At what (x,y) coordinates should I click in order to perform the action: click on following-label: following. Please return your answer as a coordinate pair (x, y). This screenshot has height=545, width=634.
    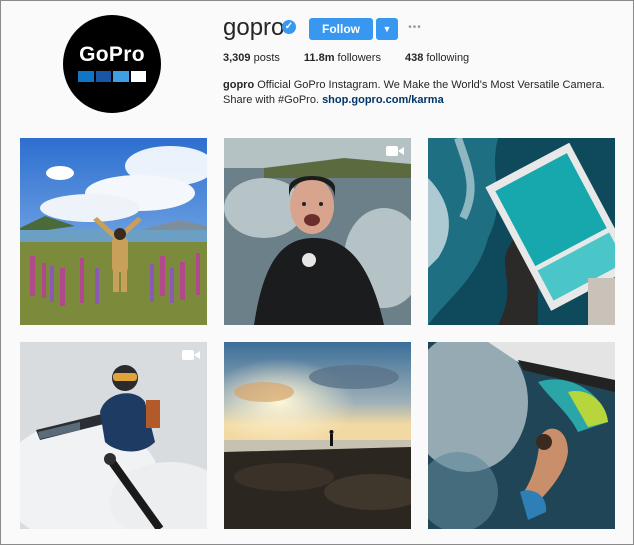
    Looking at the image, I should click on (448, 58).